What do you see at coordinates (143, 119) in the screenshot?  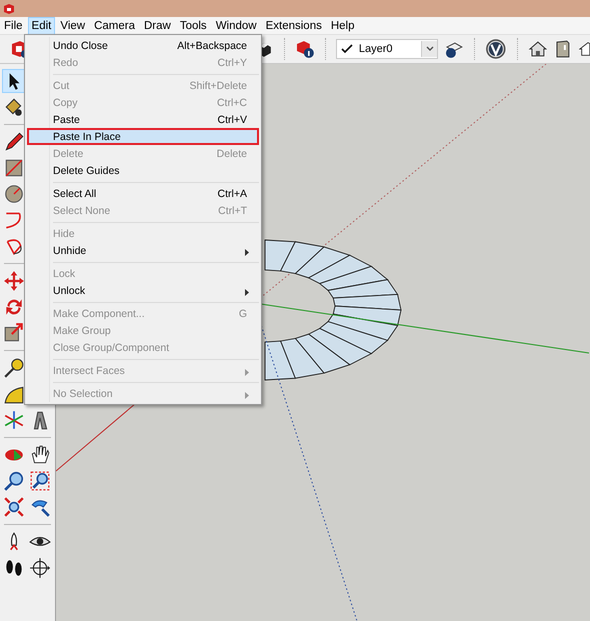 I see `menu-entry: Paste Ctrl+V` at bounding box center [143, 119].